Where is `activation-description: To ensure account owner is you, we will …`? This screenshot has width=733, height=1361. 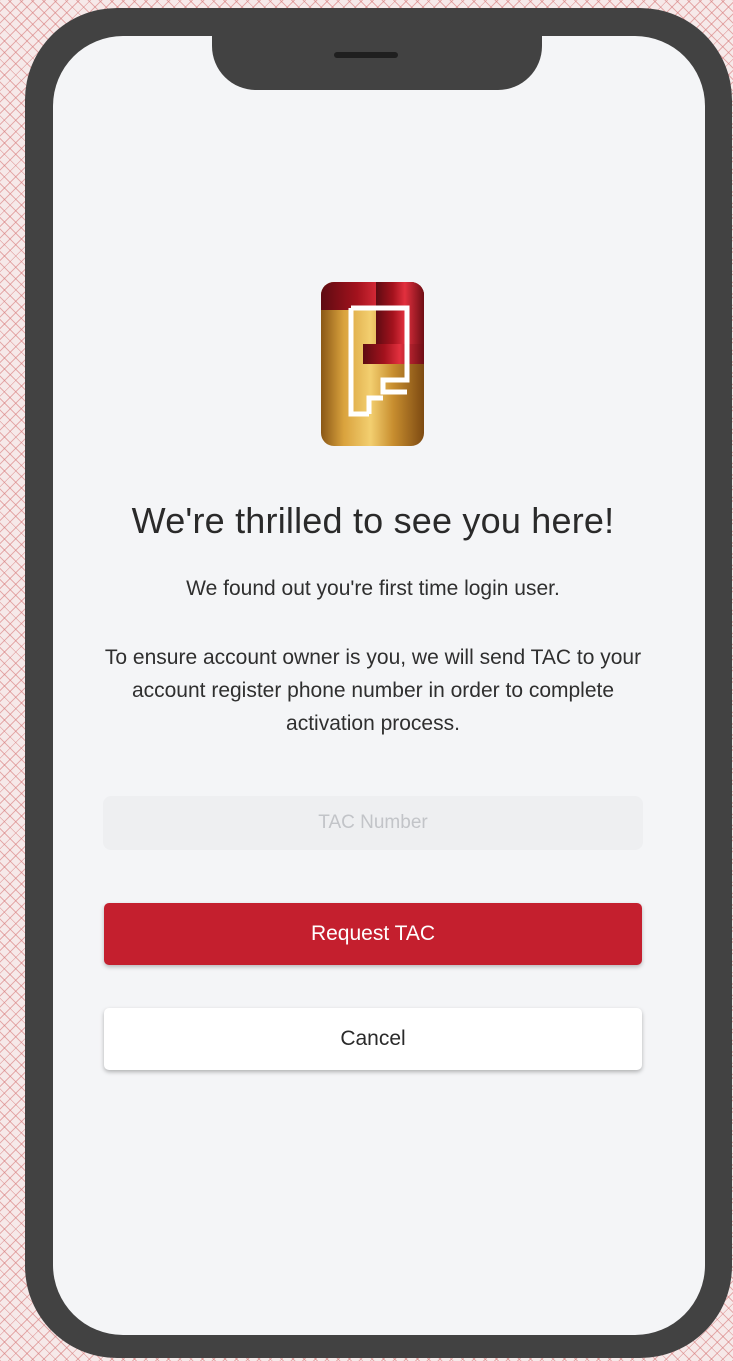 activation-description: To ensure account owner is you, we will … is located at coordinates (373, 690).